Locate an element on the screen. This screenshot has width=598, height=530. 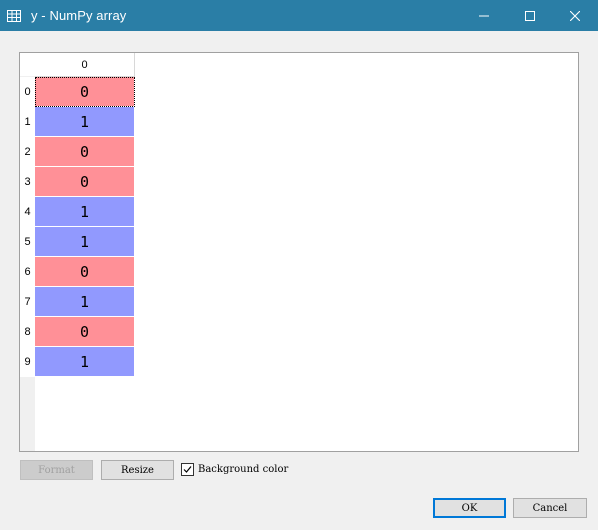
minimize-button is located at coordinates (484, 15).